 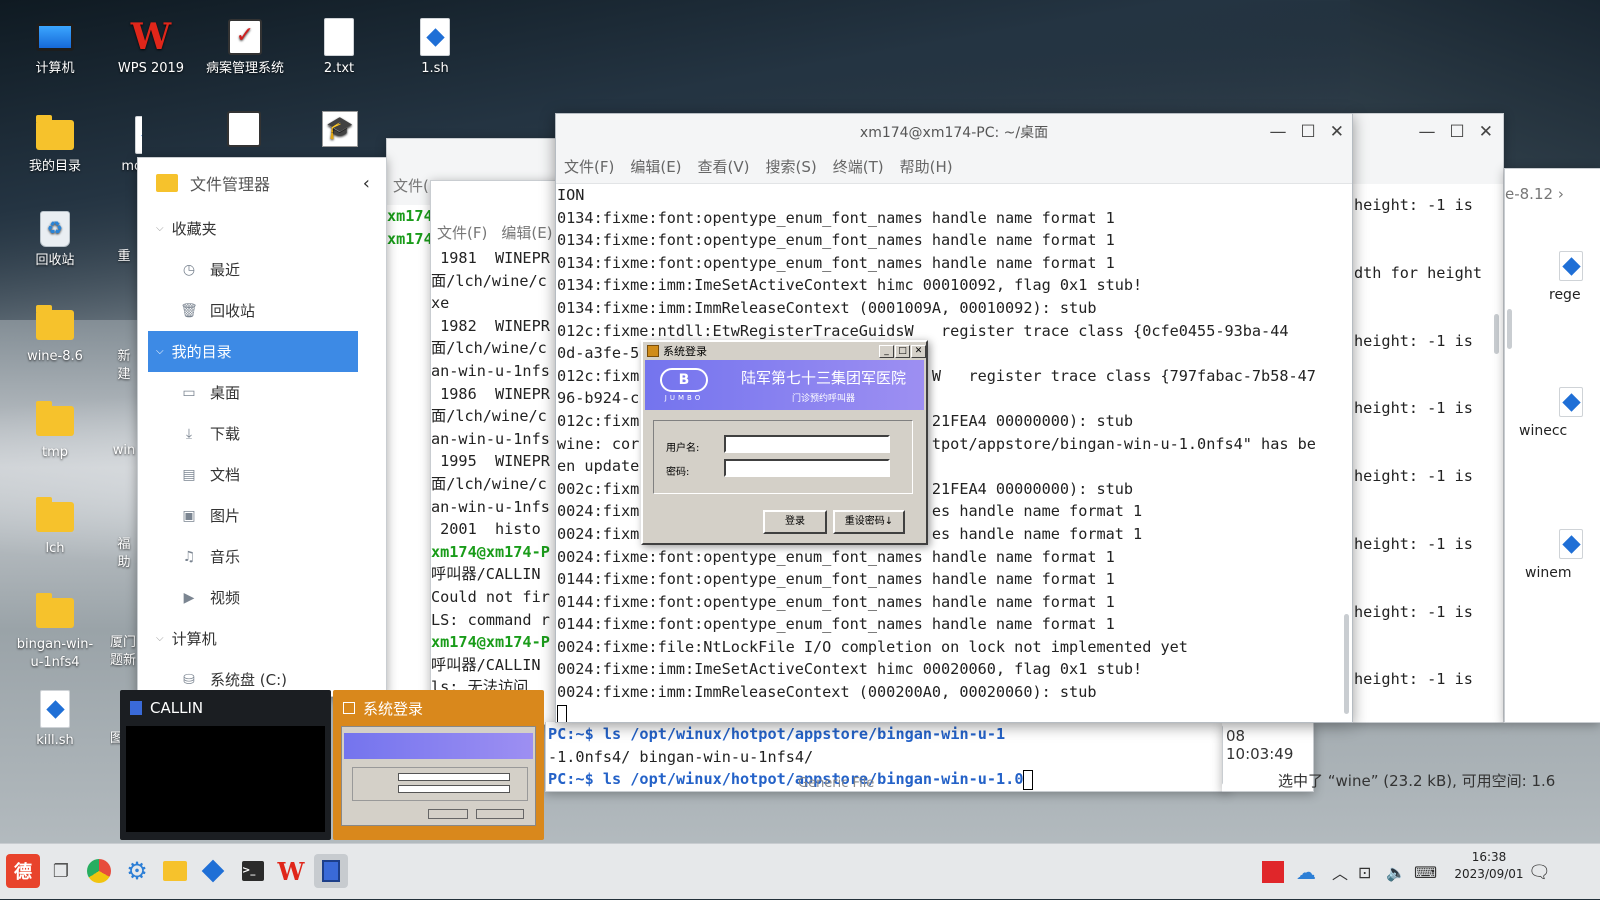 What do you see at coordinates (262, 433) in the screenshot?
I see `sidebar-item-downloads: ⤓ 下载` at bounding box center [262, 433].